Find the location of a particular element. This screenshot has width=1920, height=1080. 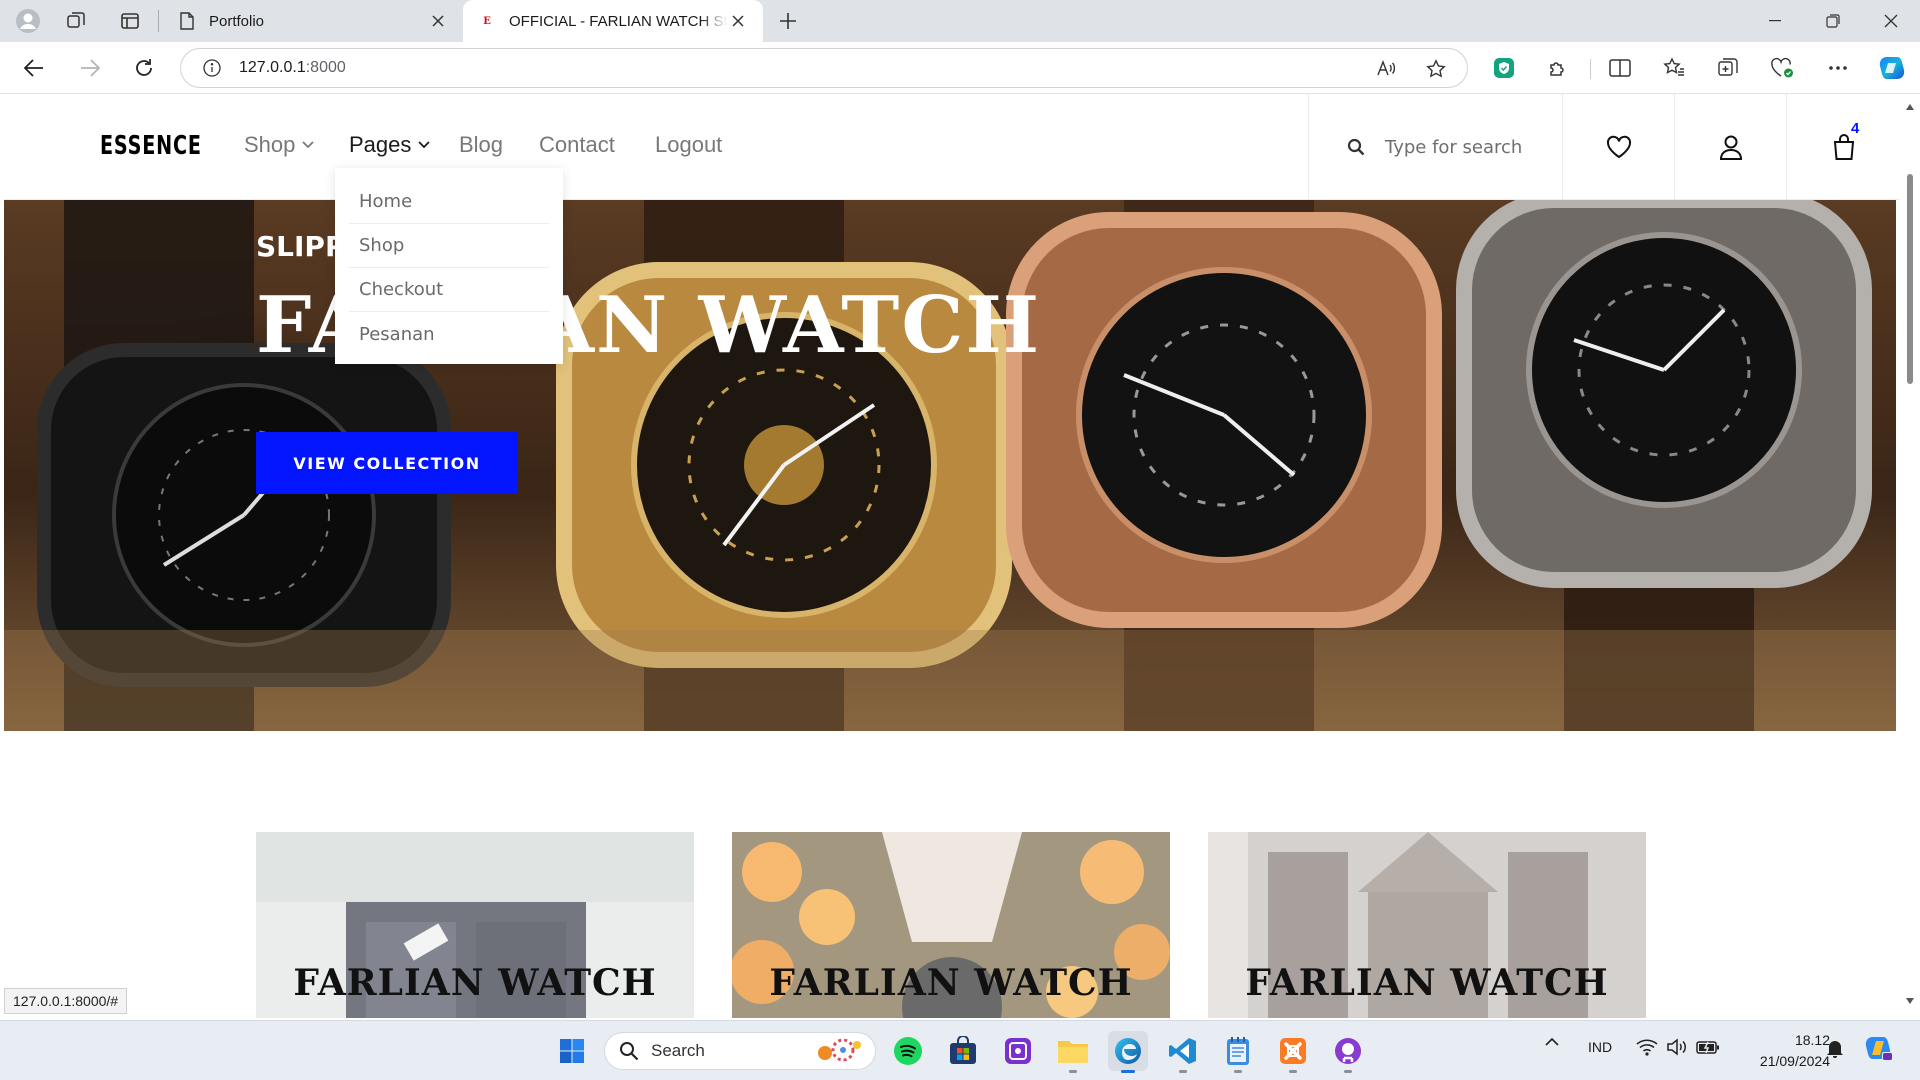

dropdown-item-pesanan: Pesanan is located at coordinates (449, 334).